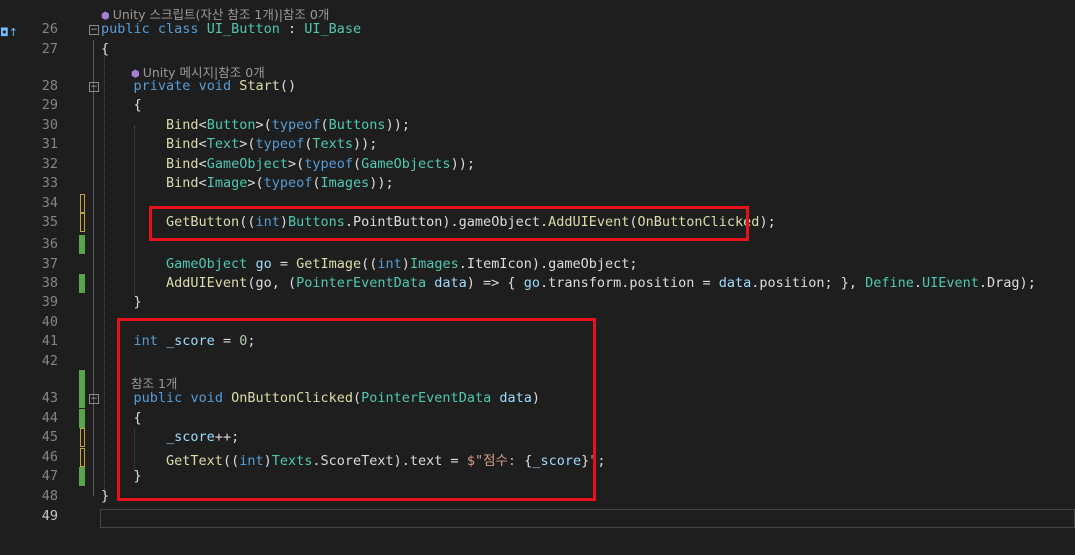 The image size is (1075, 555). What do you see at coordinates (537, 50) in the screenshot?
I see `code-line: 27 {` at bounding box center [537, 50].